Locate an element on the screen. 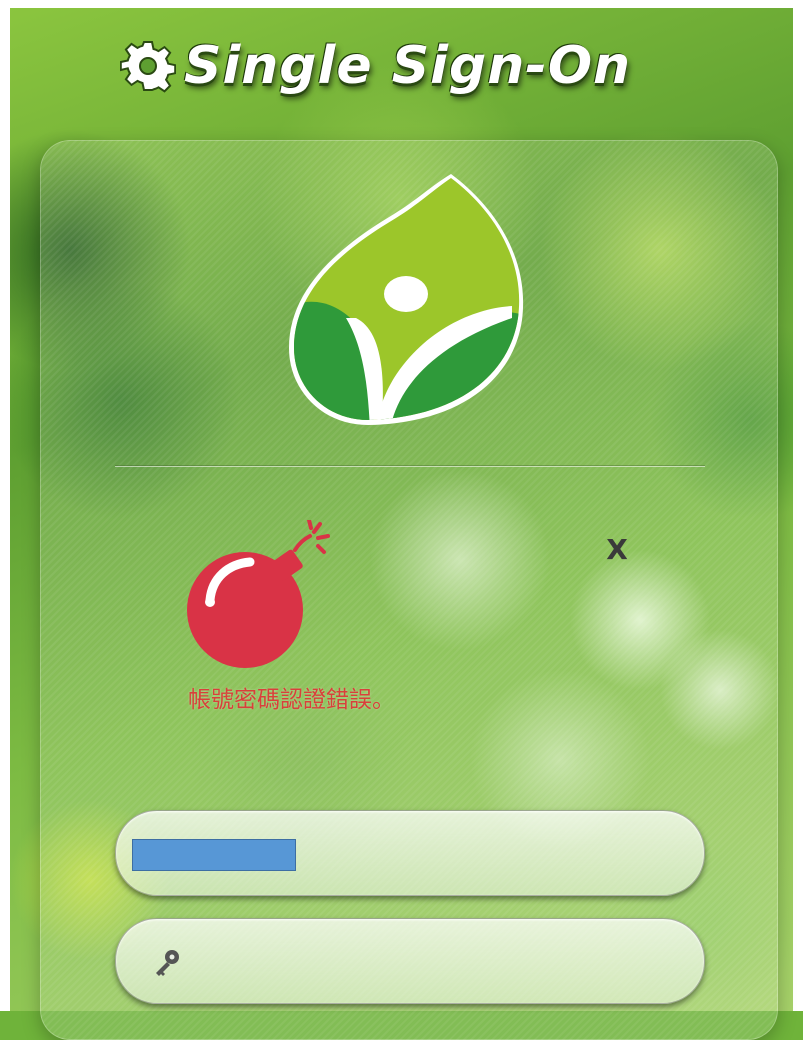  password-field is located at coordinates (410, 961).